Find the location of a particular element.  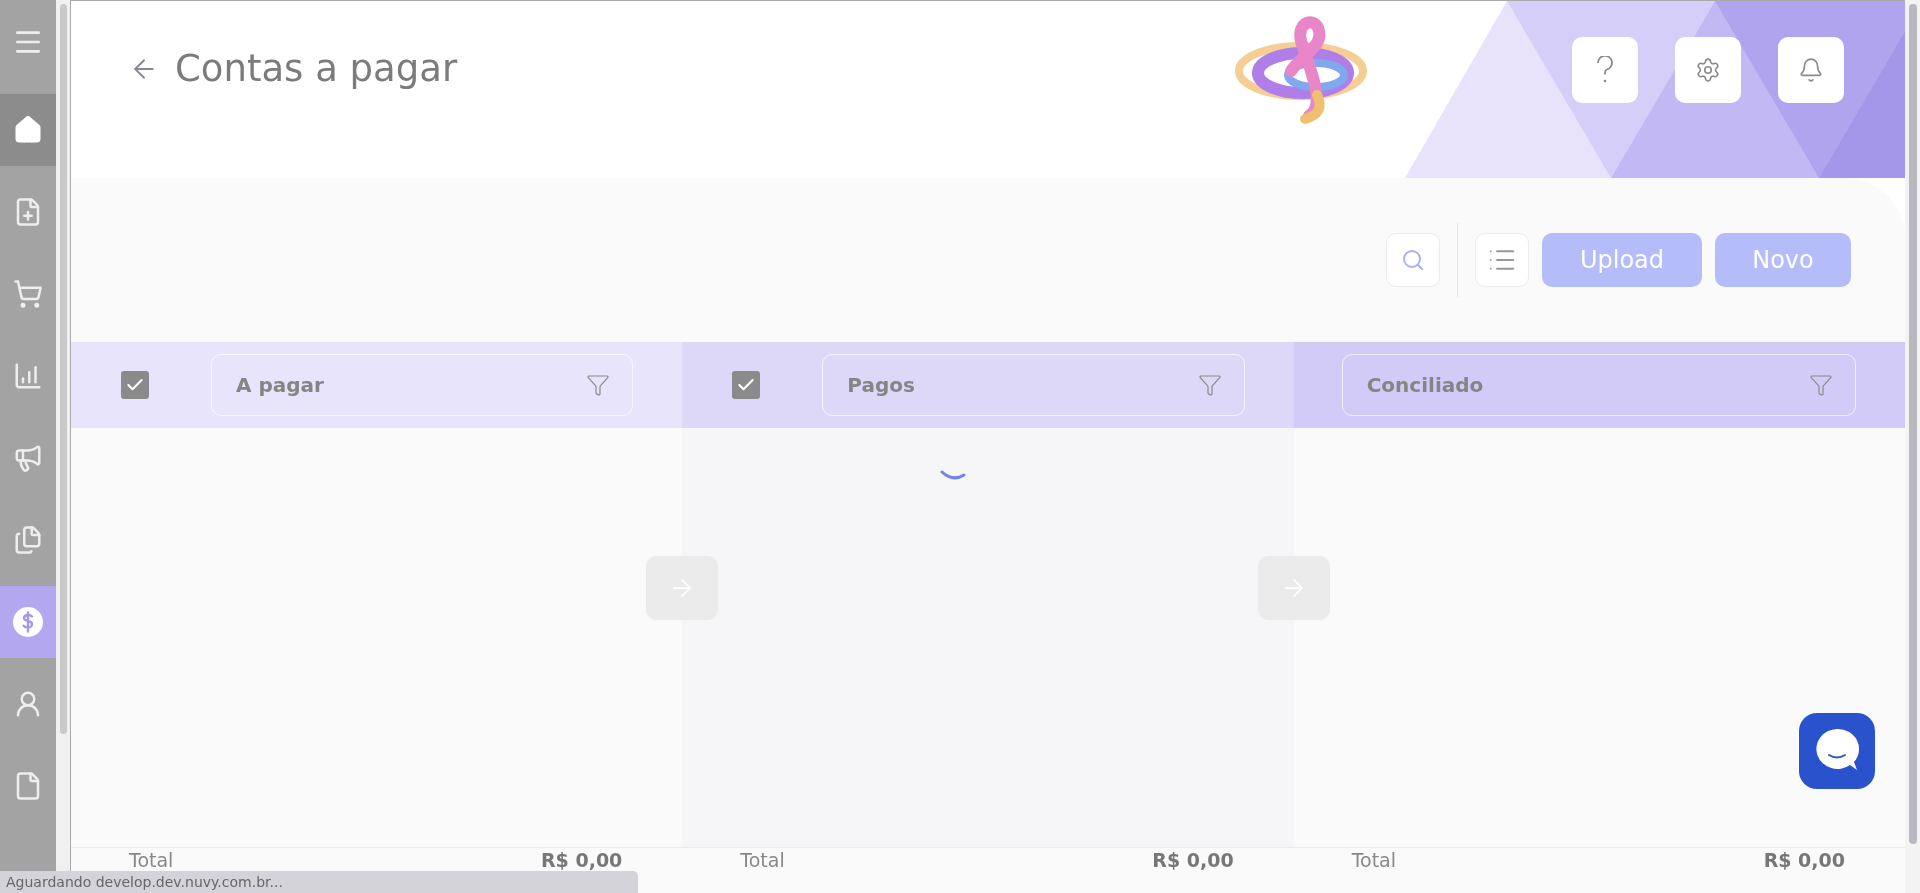

cart-icon is located at coordinates (28, 294).